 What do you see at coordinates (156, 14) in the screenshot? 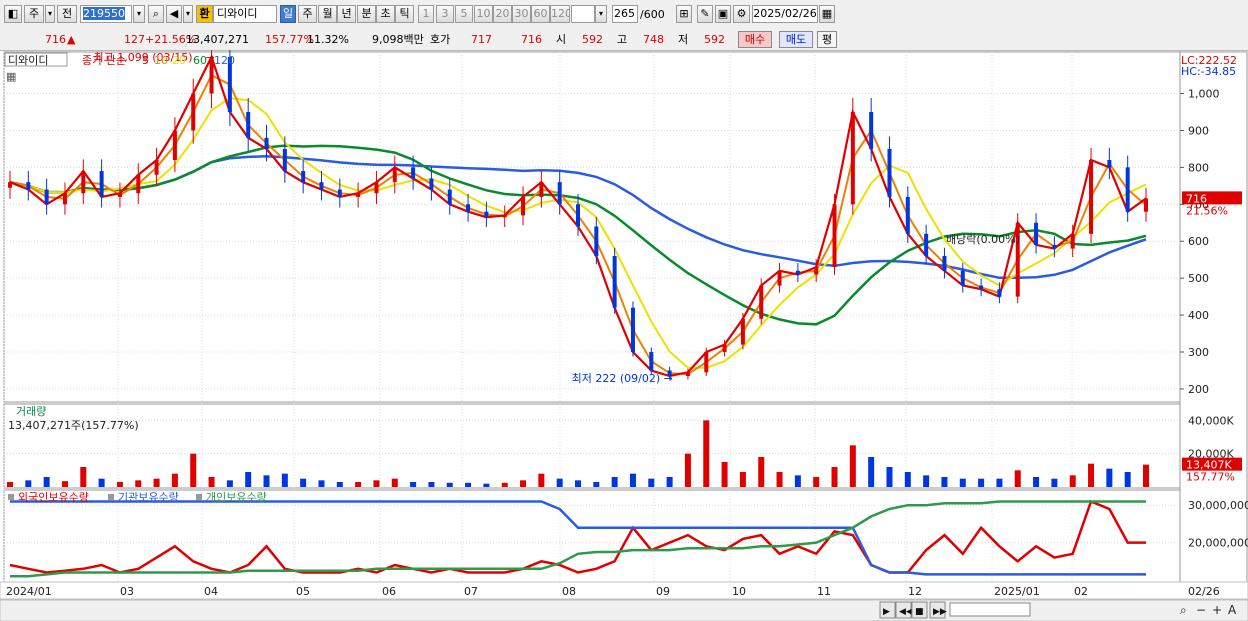
I see `search-icon: ⌕` at bounding box center [156, 14].